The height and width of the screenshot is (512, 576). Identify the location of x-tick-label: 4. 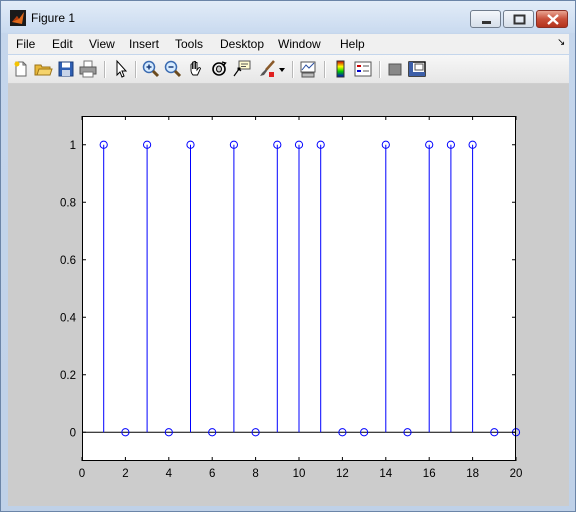
(169, 474).